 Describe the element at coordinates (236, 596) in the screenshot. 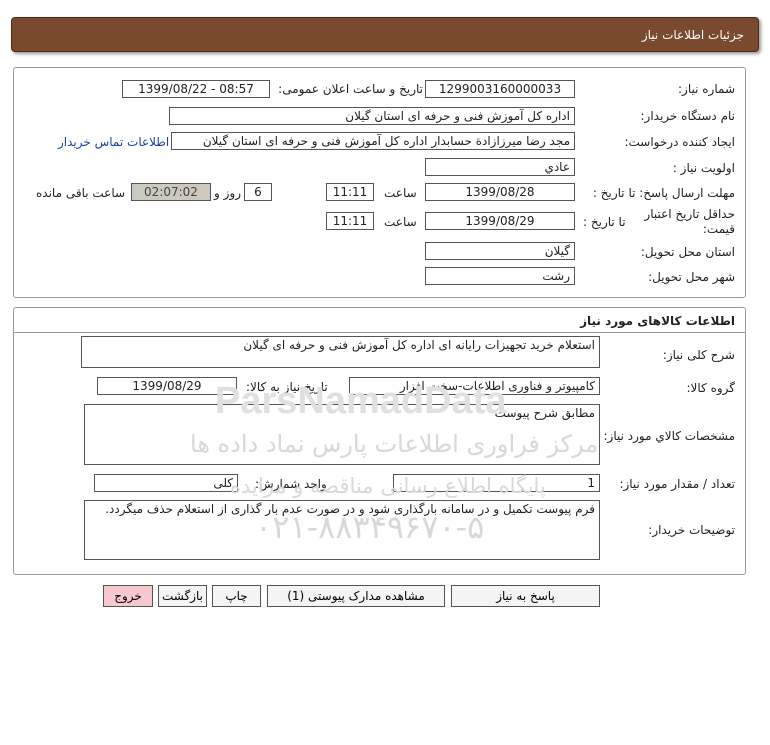

I see `print-button: چاپ` at that location.